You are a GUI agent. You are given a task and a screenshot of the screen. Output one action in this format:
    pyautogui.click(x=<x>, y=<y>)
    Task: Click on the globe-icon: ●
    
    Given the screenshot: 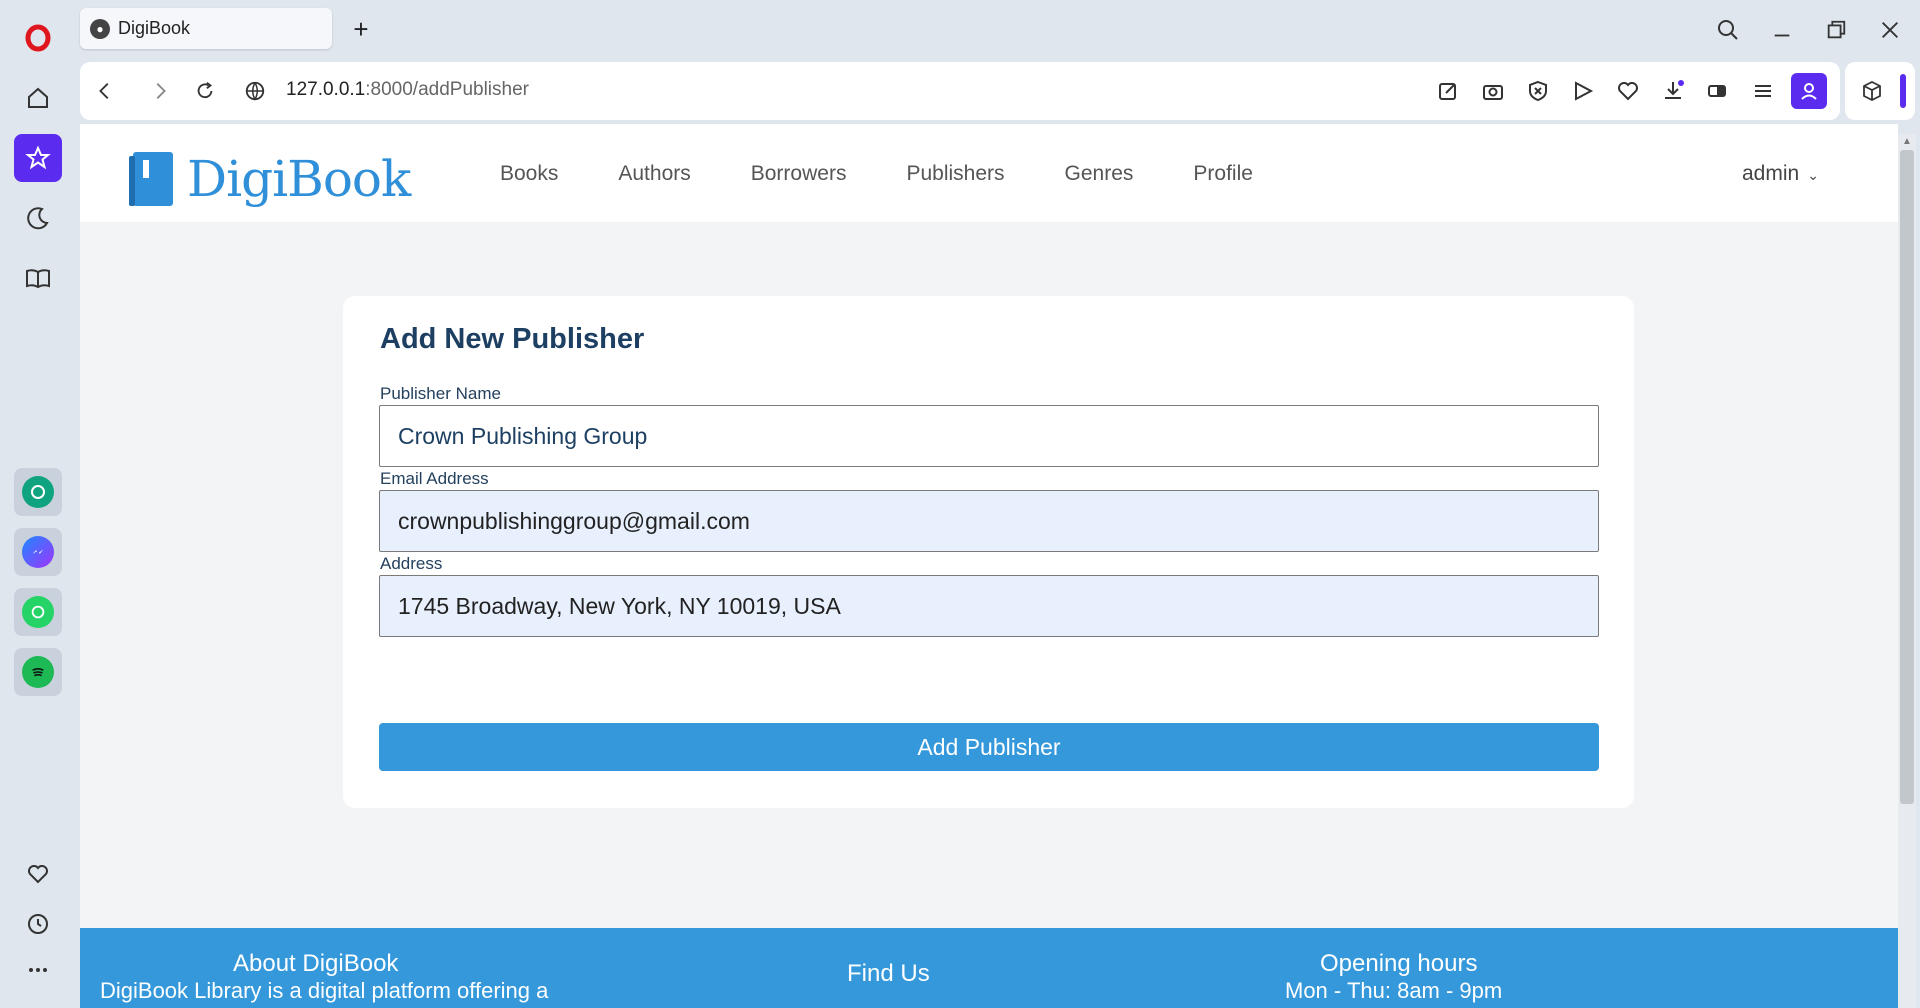 What is the action you would take?
    pyautogui.click(x=100, y=28)
    